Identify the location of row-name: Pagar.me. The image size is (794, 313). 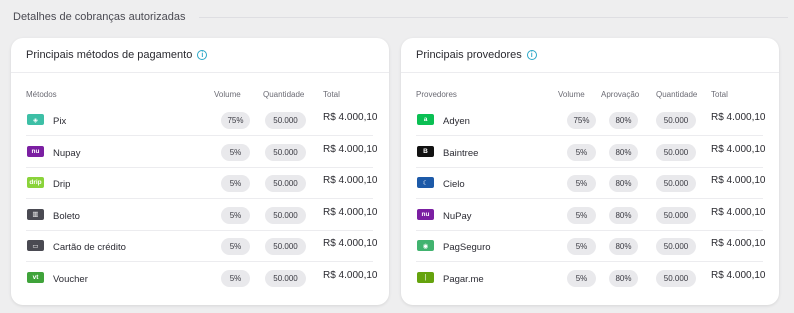
(463, 279).